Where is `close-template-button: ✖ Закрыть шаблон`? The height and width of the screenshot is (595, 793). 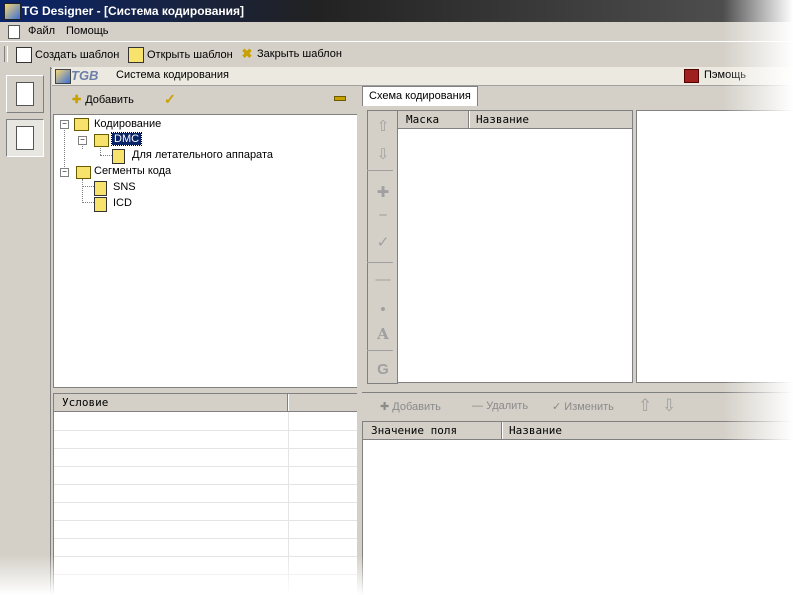 close-template-button: ✖ Закрыть шаблон is located at coordinates (291, 54).